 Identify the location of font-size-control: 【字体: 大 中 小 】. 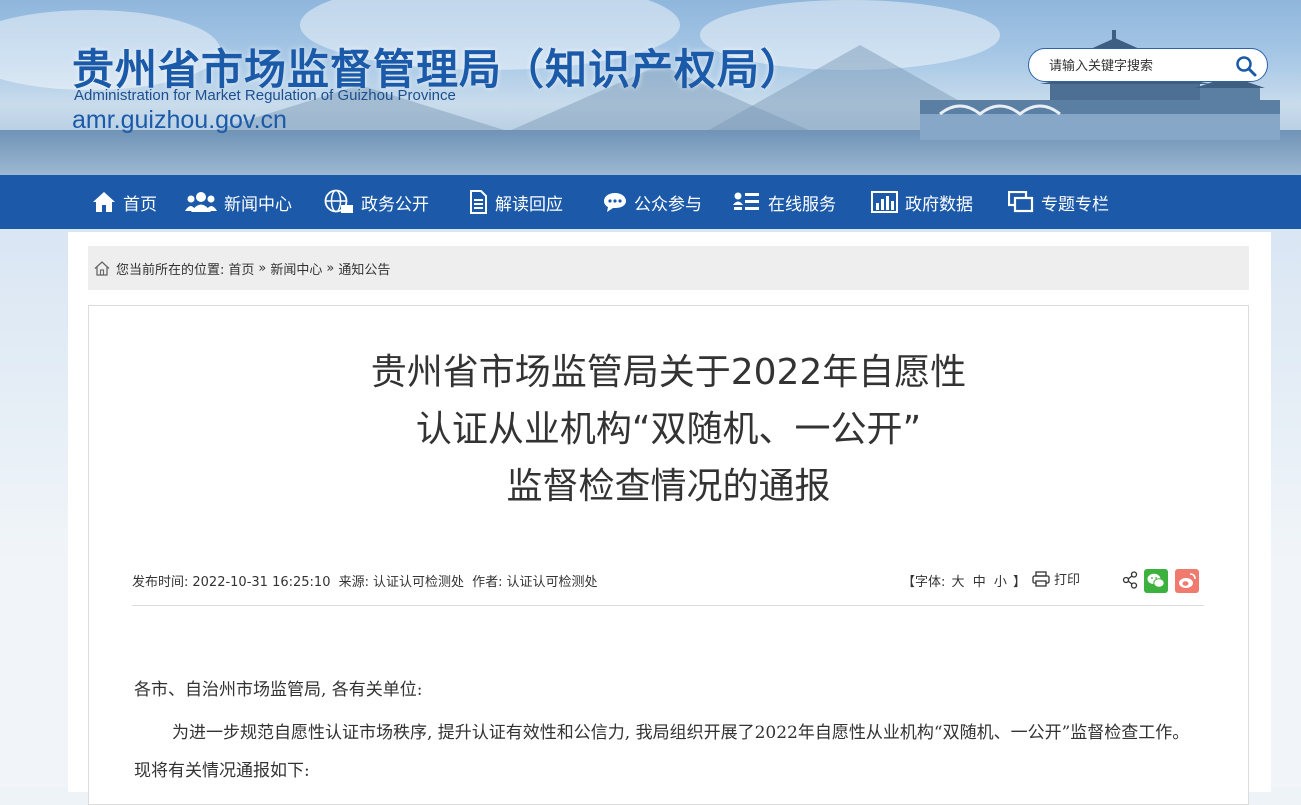
(964, 580).